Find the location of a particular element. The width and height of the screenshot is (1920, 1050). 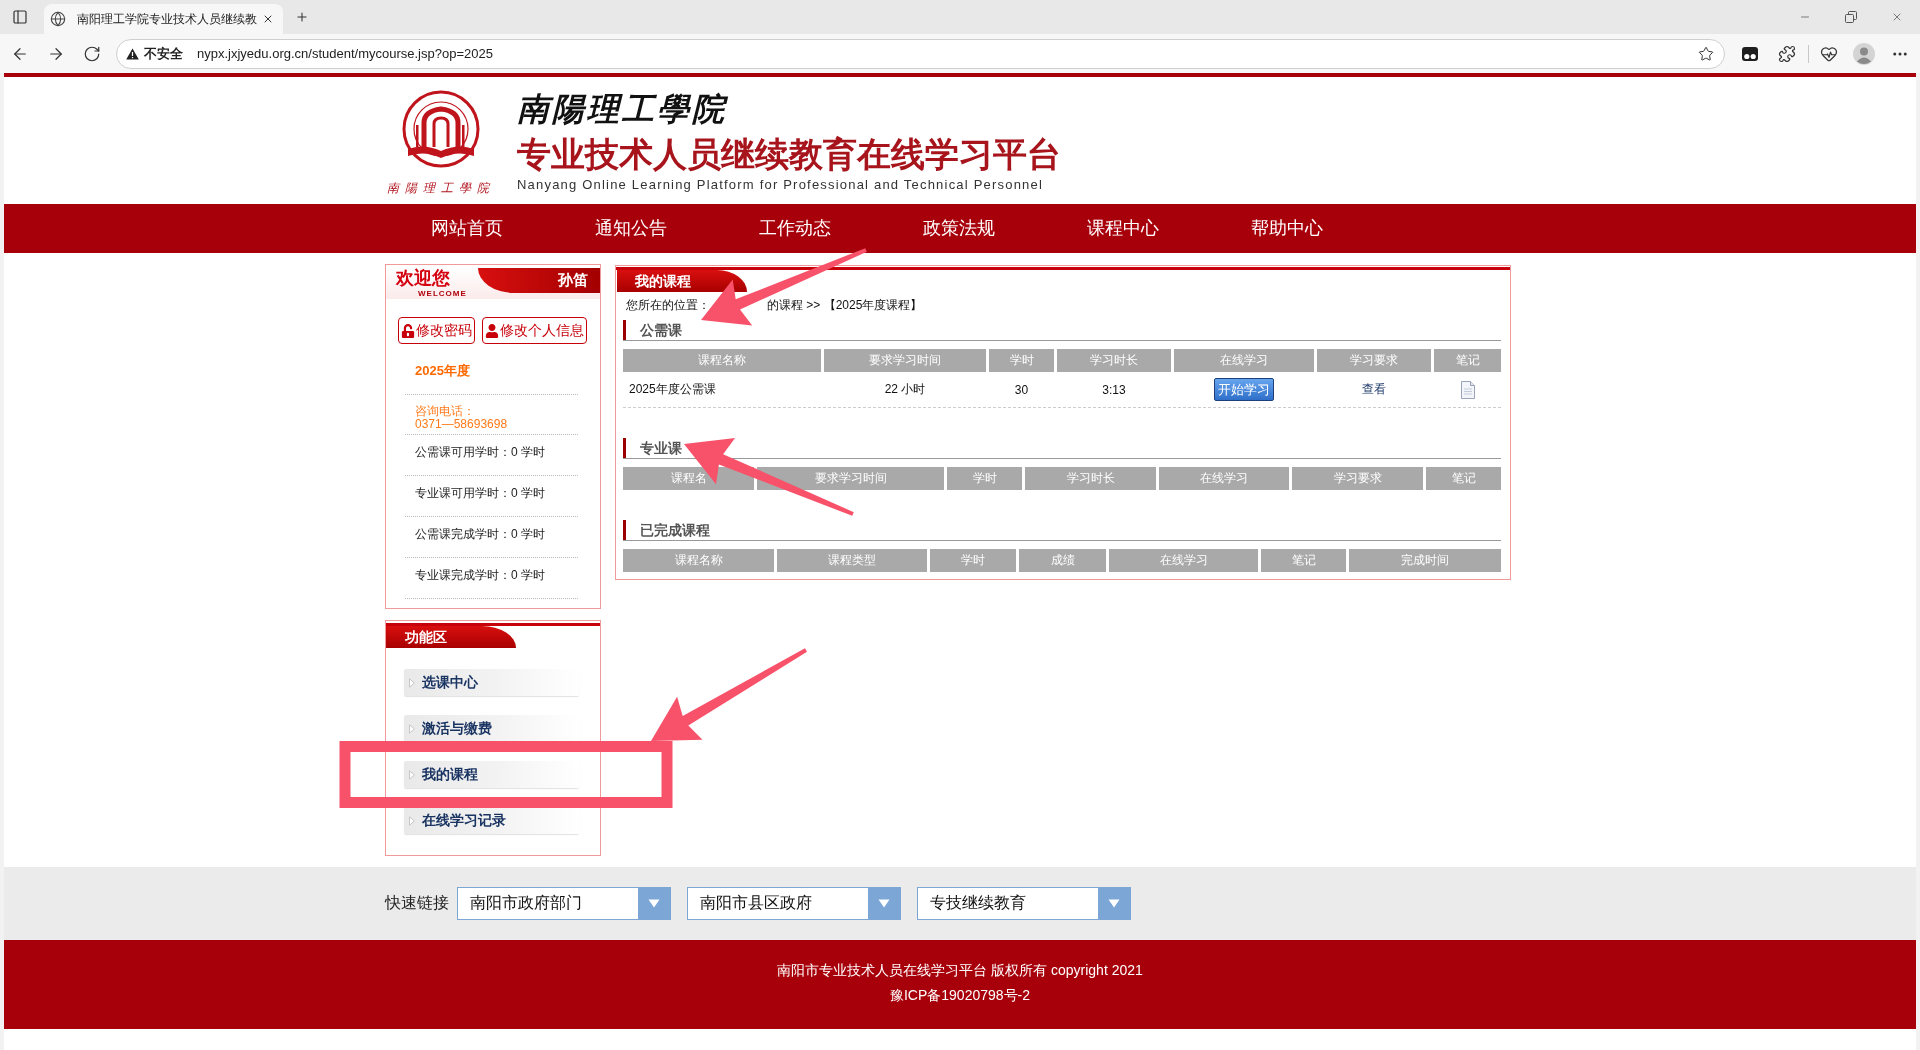

close-icon is located at coordinates (268, 19).